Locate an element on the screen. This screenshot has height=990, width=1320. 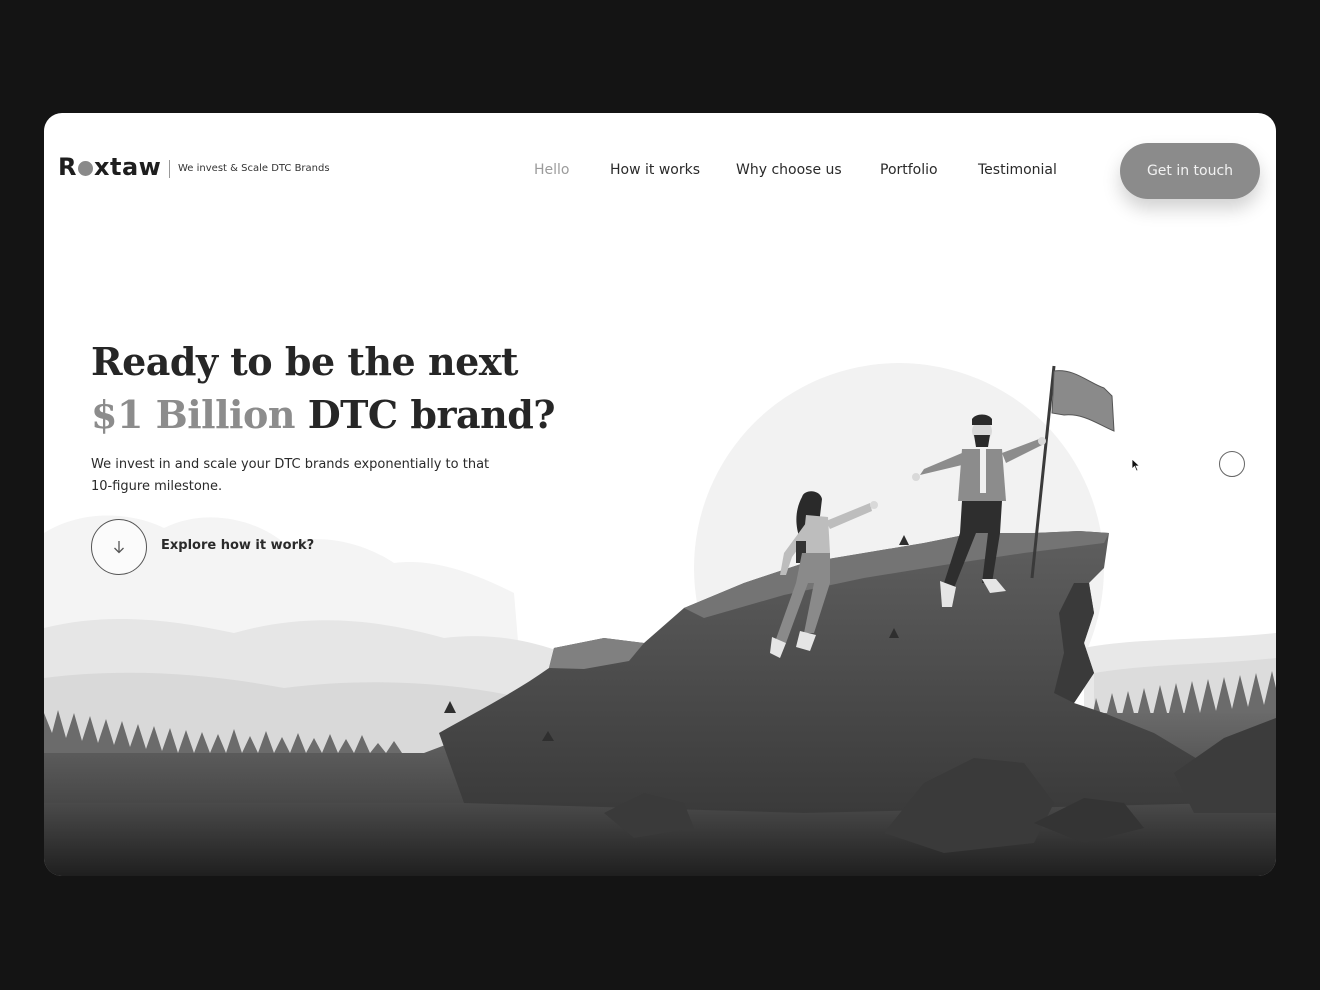
arrow-down-icon is located at coordinates (119, 547).